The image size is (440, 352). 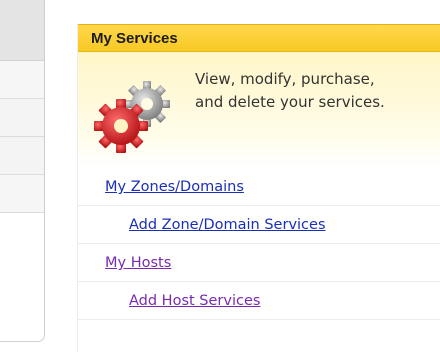 I want to click on services-description-line: View, modify, purchase,, so click(x=285, y=79).